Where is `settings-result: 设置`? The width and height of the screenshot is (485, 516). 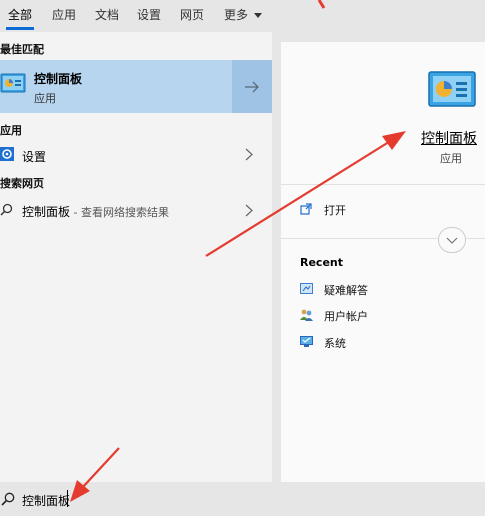
settings-result: 设置 is located at coordinates (136, 154).